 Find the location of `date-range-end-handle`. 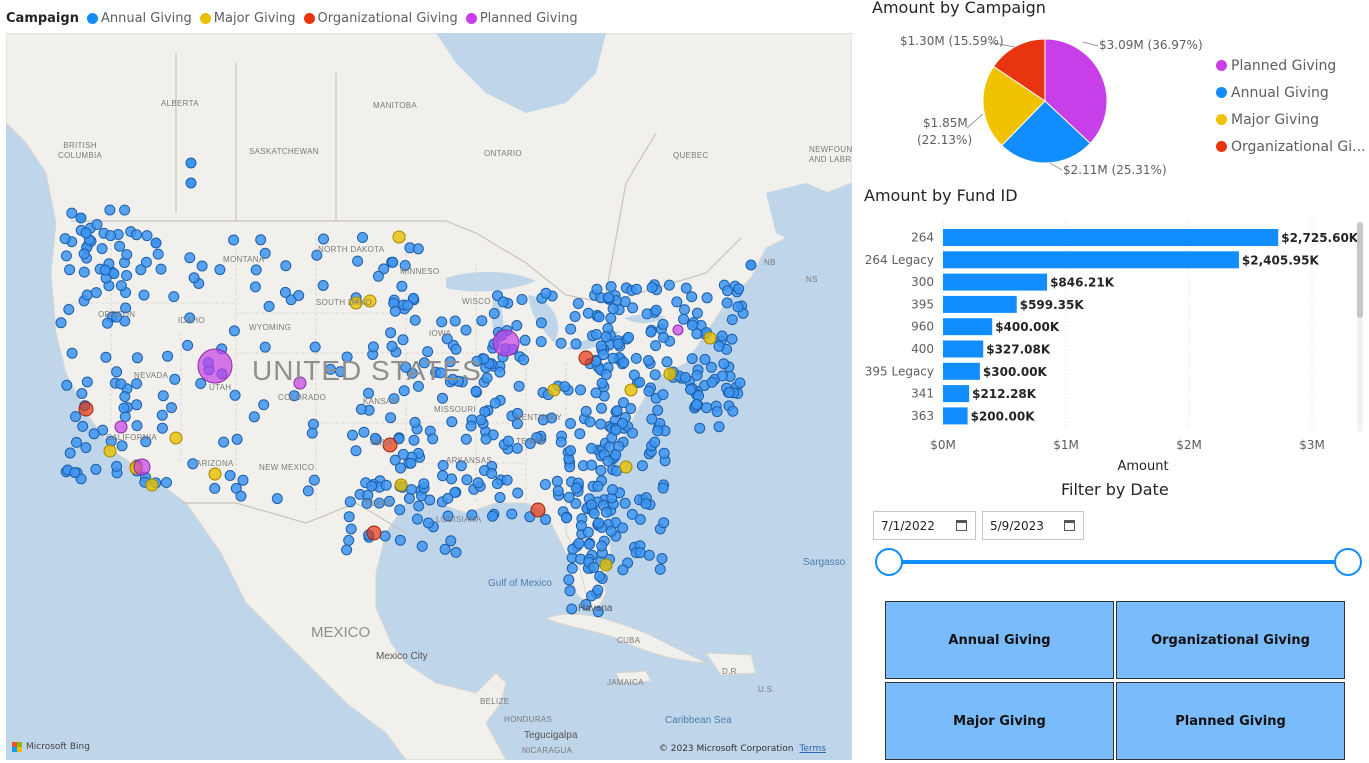

date-range-end-handle is located at coordinates (1348, 562).